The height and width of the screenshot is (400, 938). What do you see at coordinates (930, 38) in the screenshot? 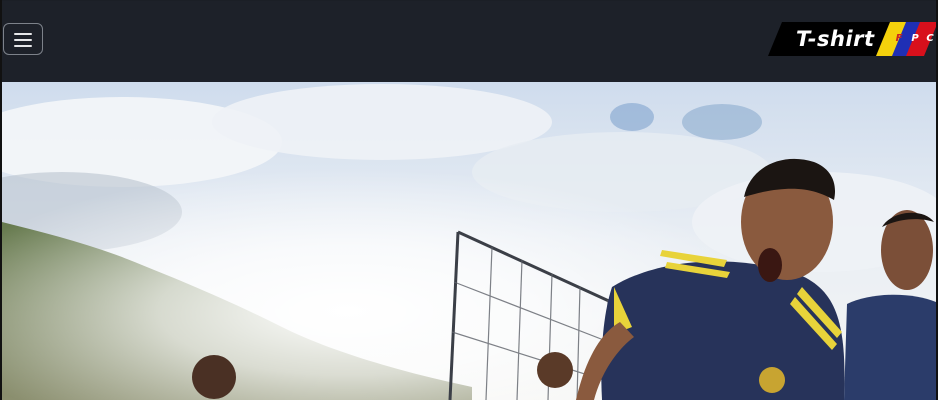
I see `brand-tag-letter: C` at bounding box center [930, 38].